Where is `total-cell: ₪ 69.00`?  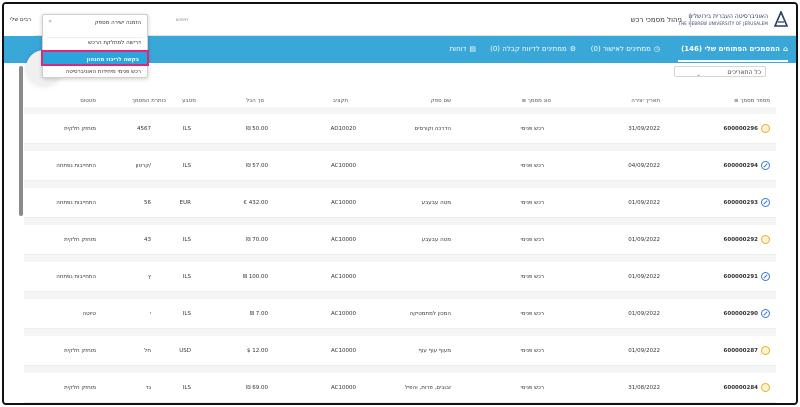 total-cell: ₪ 69.00 is located at coordinates (257, 388).